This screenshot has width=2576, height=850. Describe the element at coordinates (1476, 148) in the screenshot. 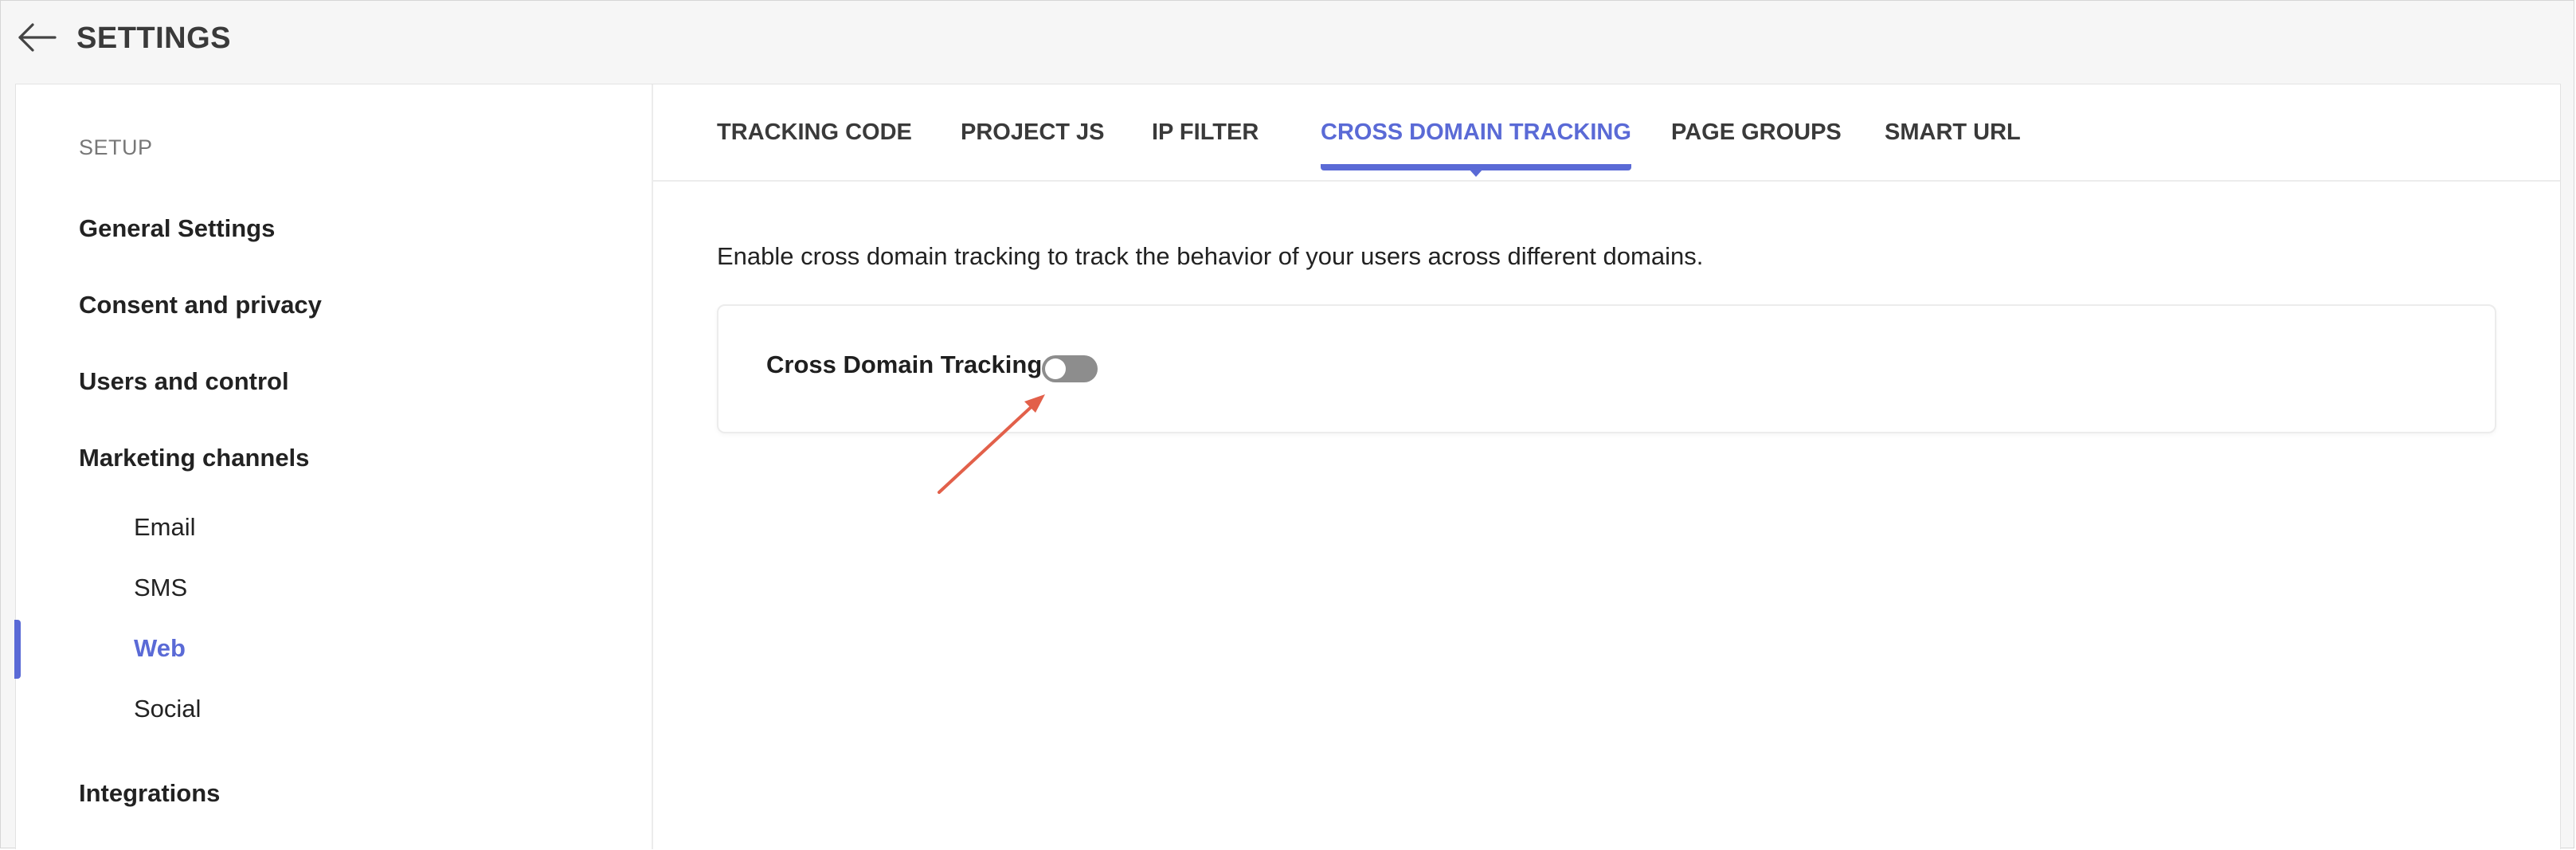

I see `tab-cross-domain-tracking: CROSS DOMAIN TRACKING` at that location.